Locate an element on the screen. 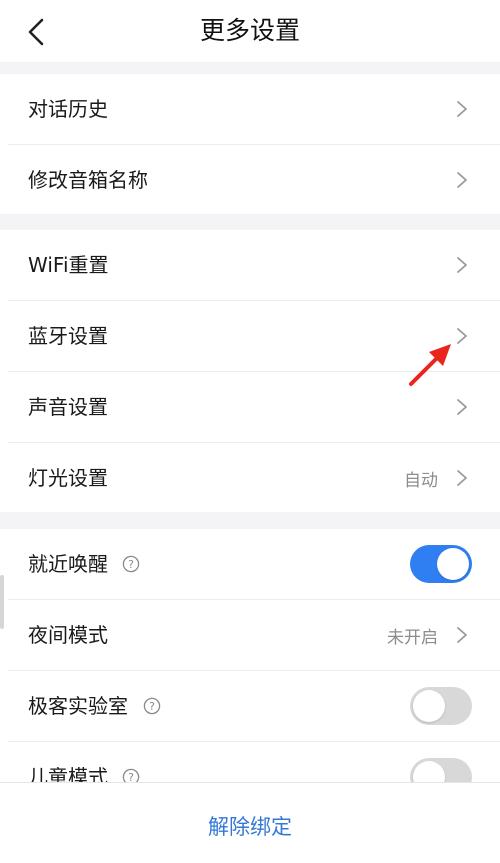 This screenshot has height=863, width=500. row-label: 声音设置 is located at coordinates (68, 407).